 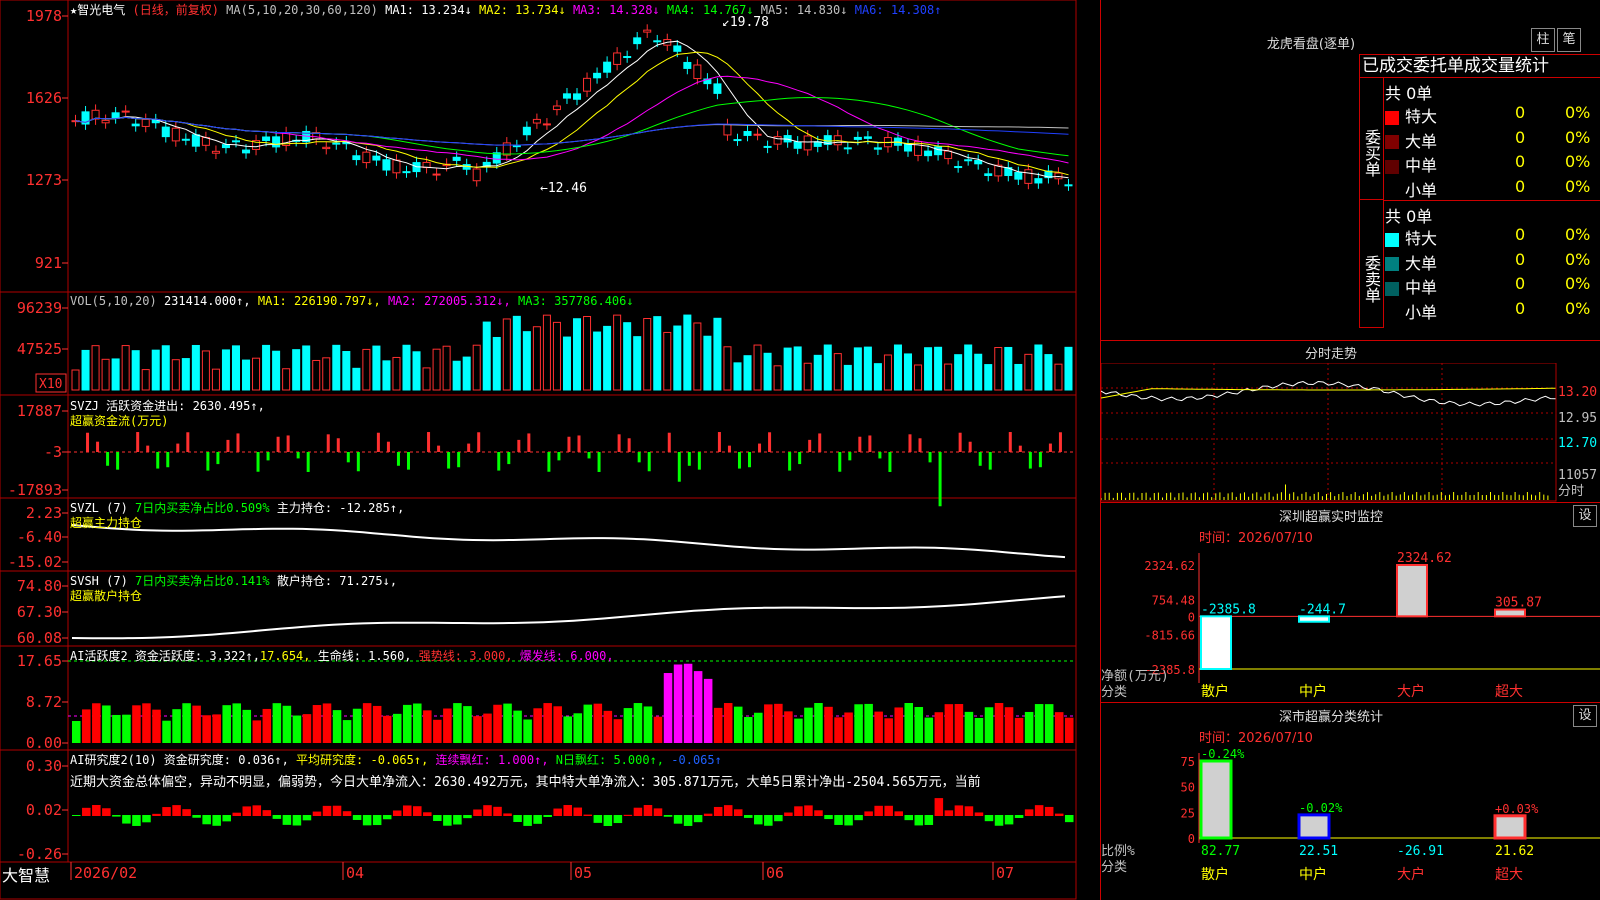 I want to click on sz-stats-settings-button: 设, so click(x=1585, y=716).